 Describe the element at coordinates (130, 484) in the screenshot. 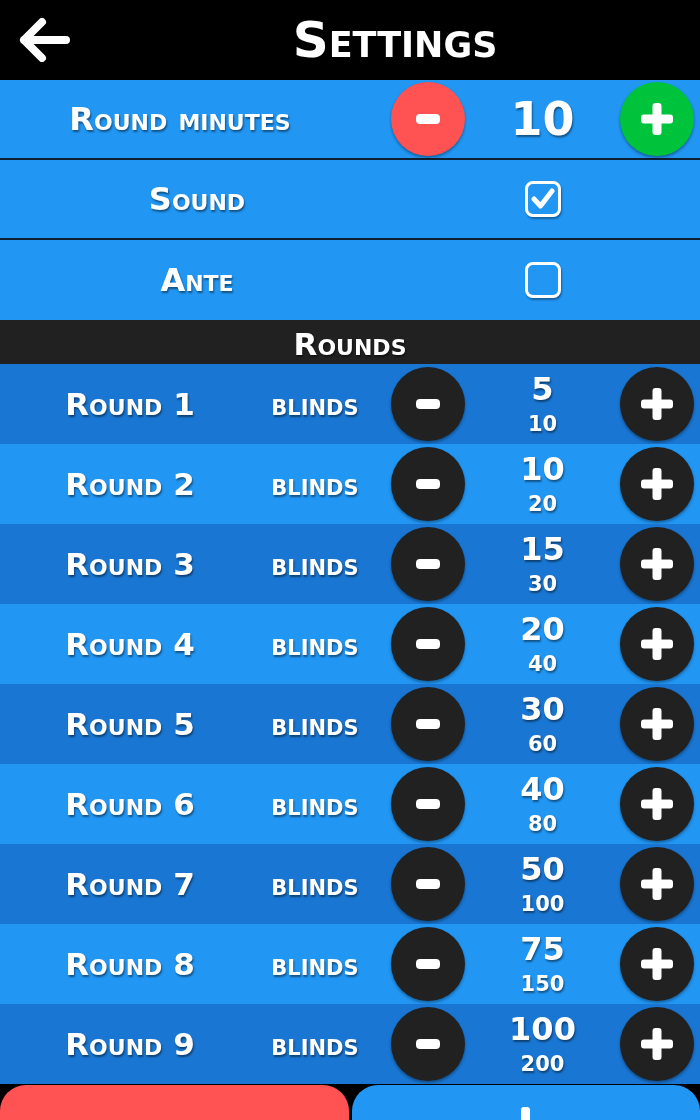

I see `round-label: Round 2` at that location.